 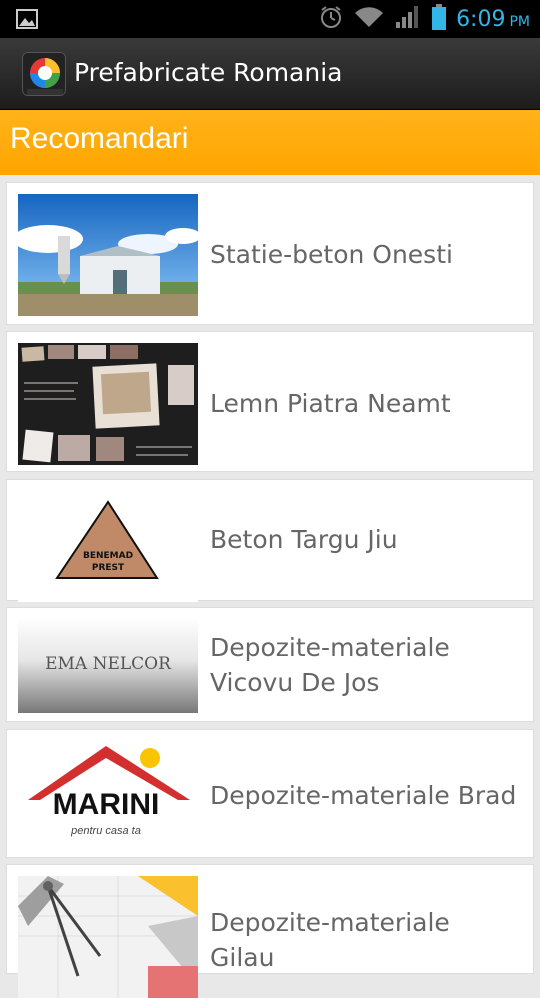 What do you see at coordinates (208, 72) in the screenshot?
I see `app-title: Prefabricate Romania` at bounding box center [208, 72].